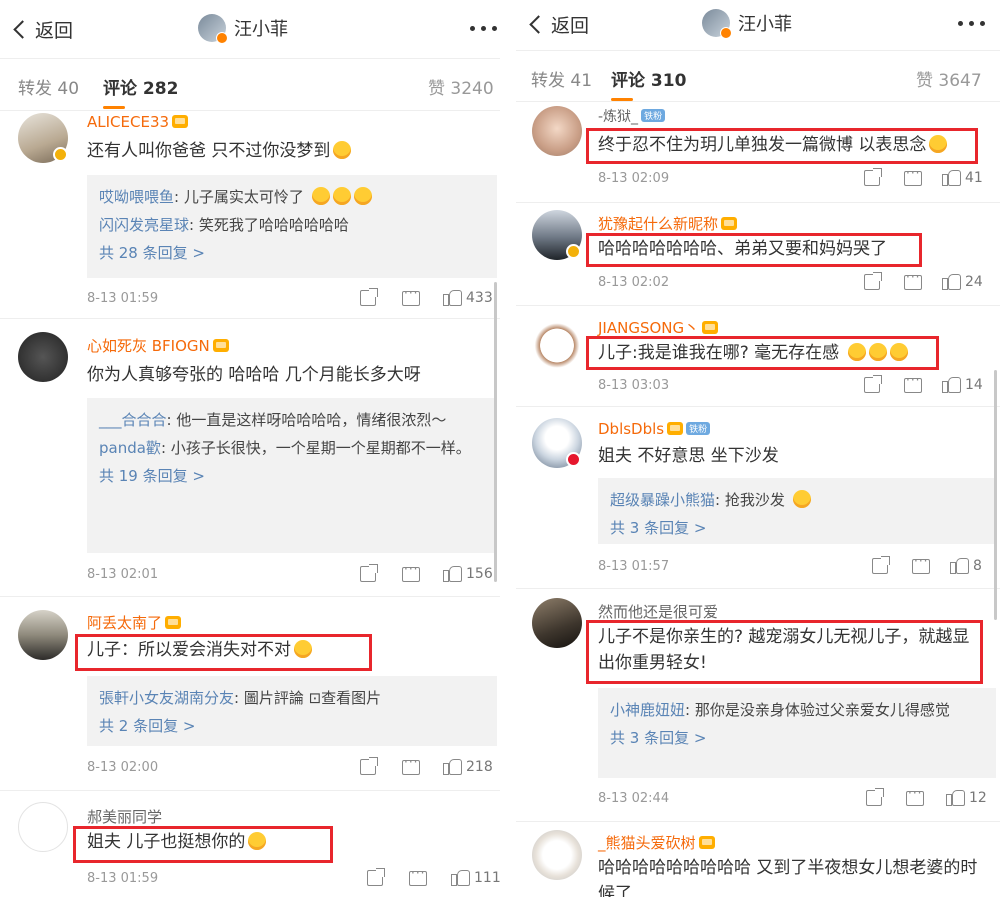 The image size is (1000, 897). I want to click on like-button: 111, so click(475, 877).